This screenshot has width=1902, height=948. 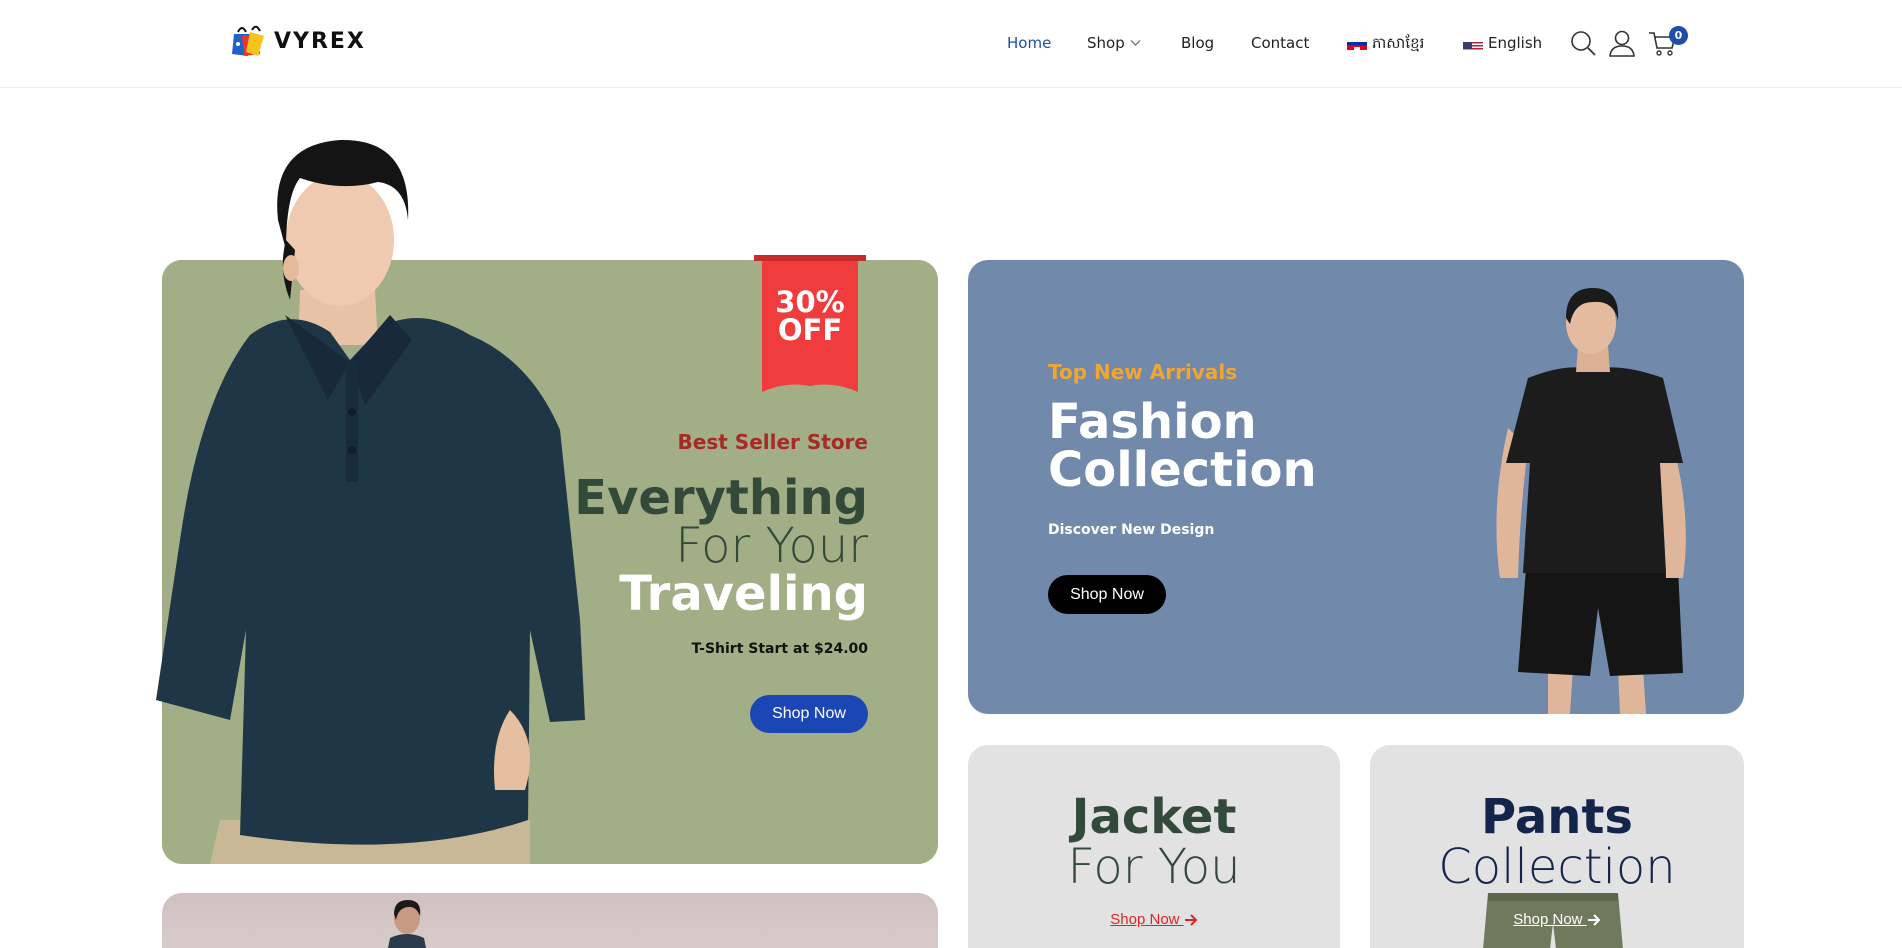 What do you see at coordinates (1131, 530) in the screenshot?
I see `hero-right-description: Discover New Design` at bounding box center [1131, 530].